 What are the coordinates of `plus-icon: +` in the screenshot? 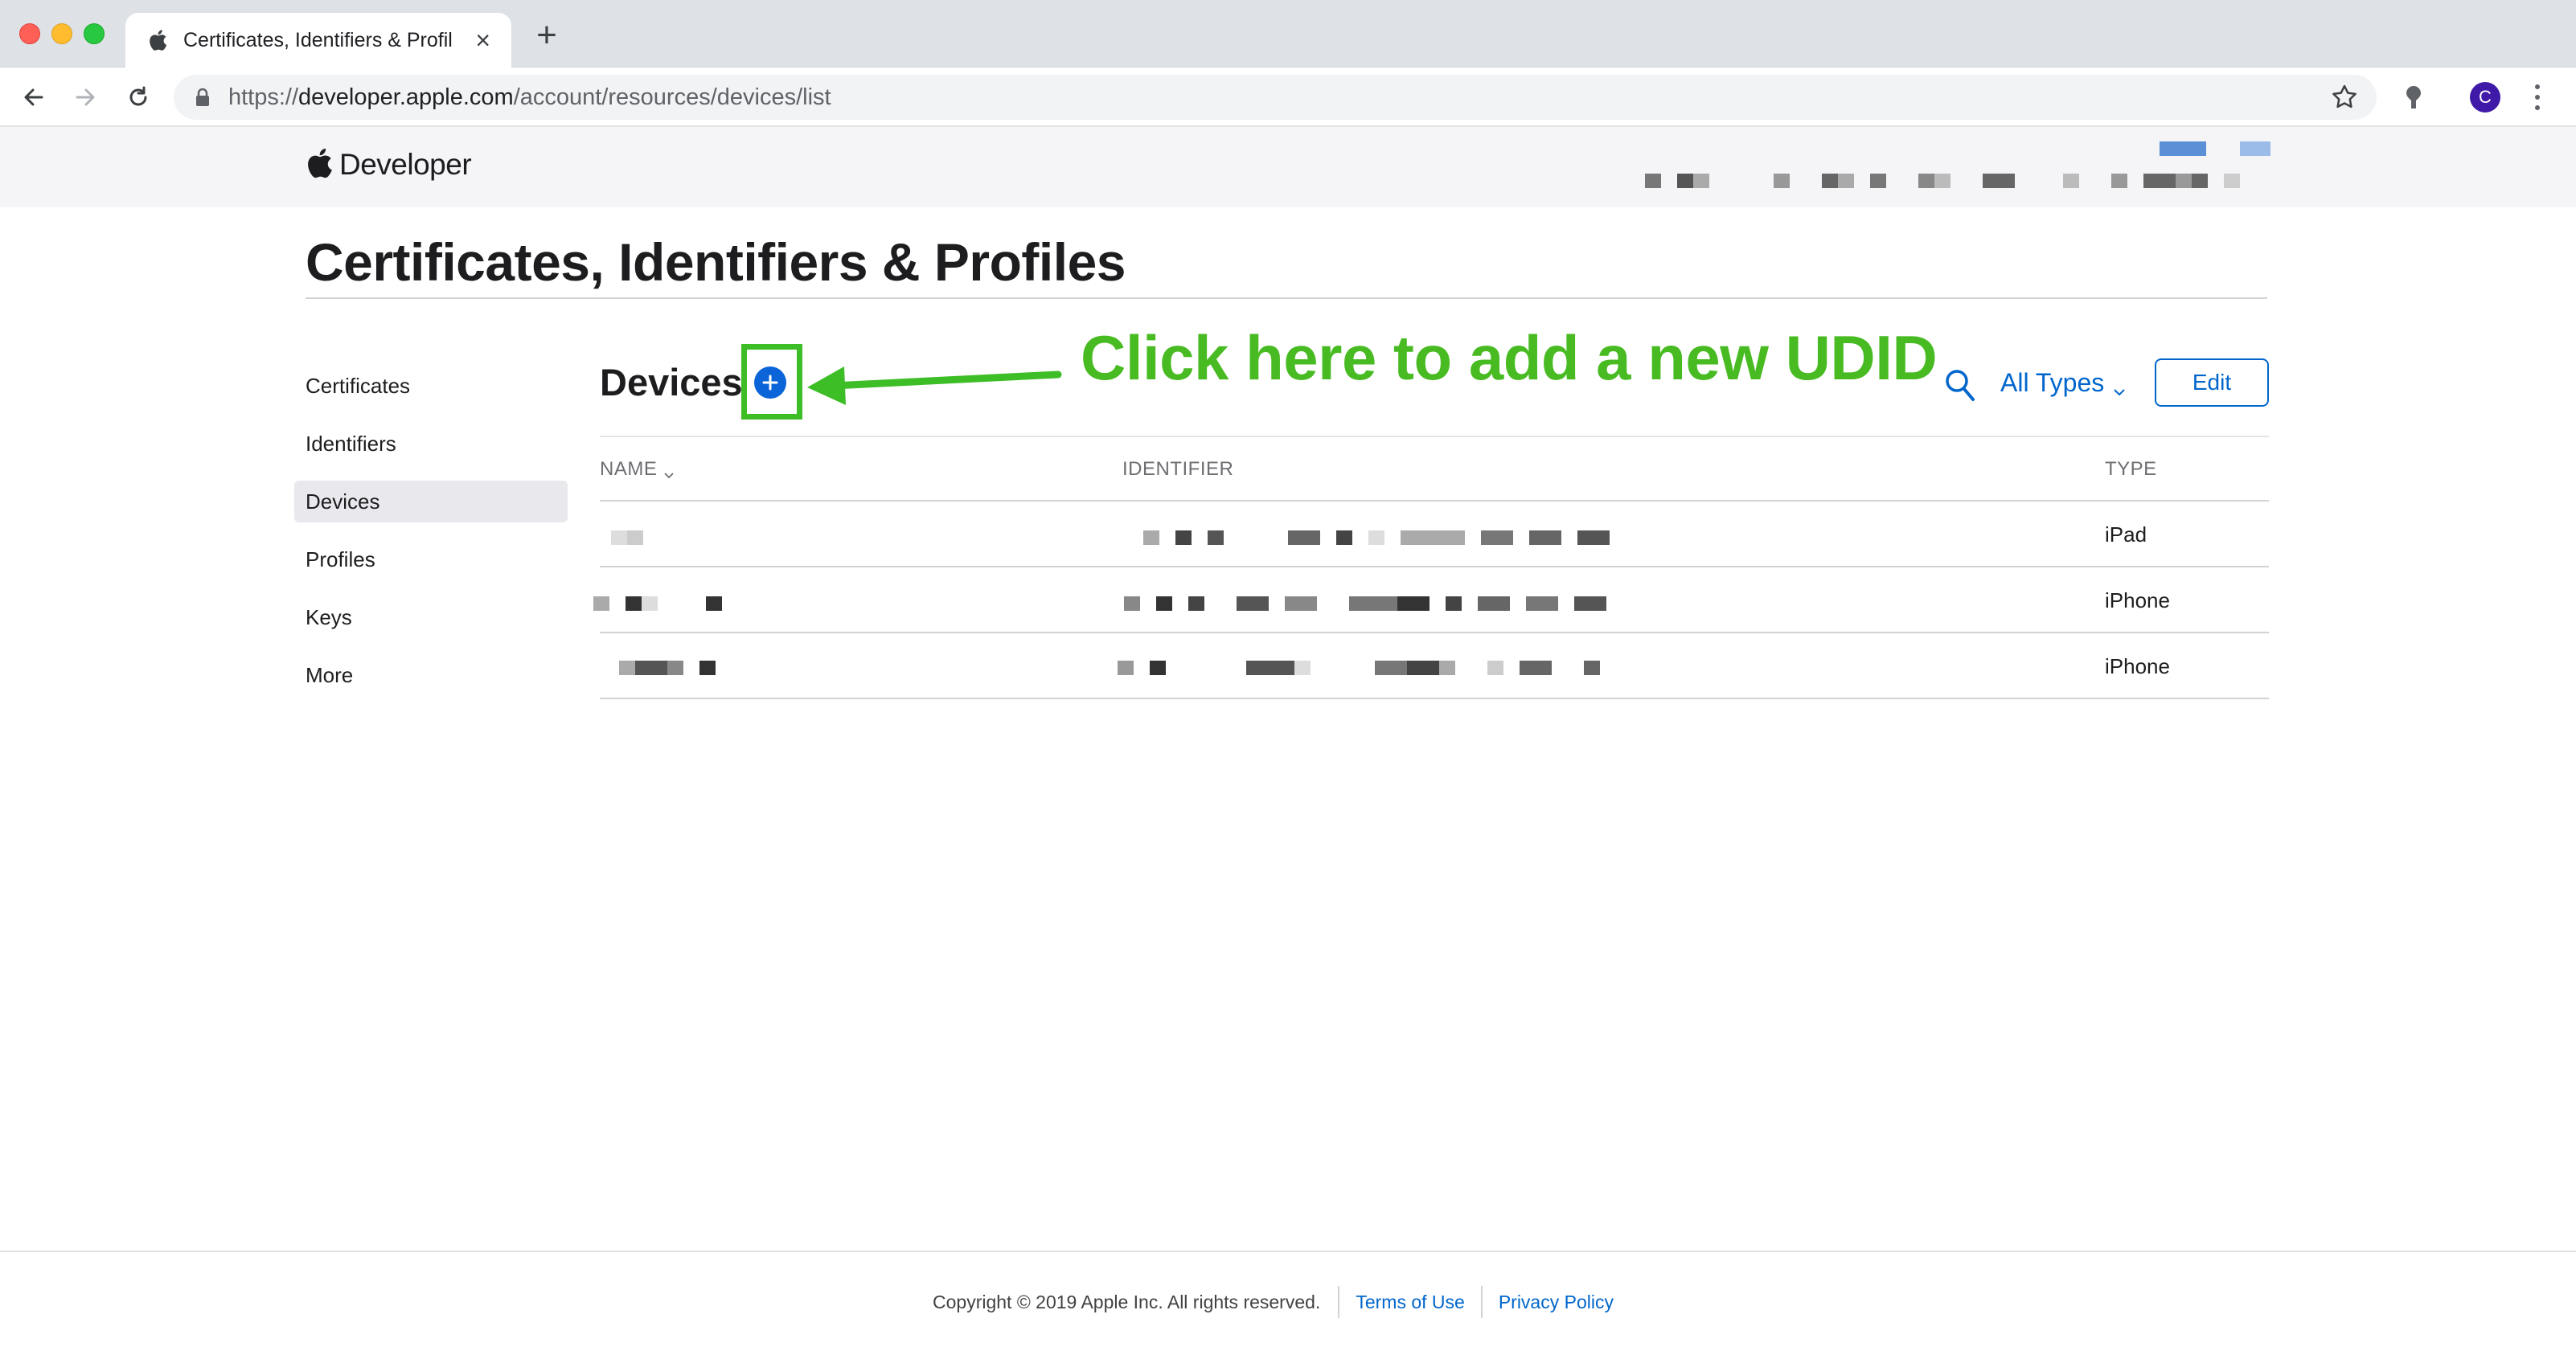 It's located at (547, 35).